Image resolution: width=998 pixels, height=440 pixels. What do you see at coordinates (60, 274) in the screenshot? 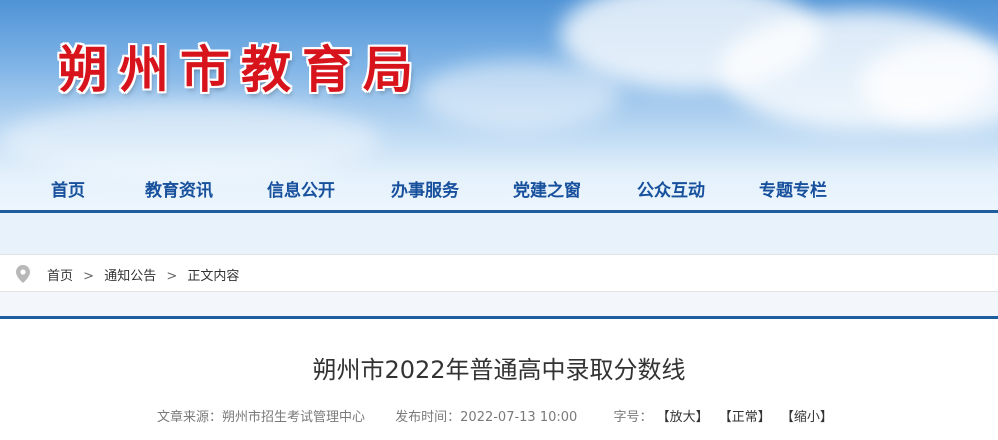
I see `breadcrumb-home-link: 首页` at bounding box center [60, 274].